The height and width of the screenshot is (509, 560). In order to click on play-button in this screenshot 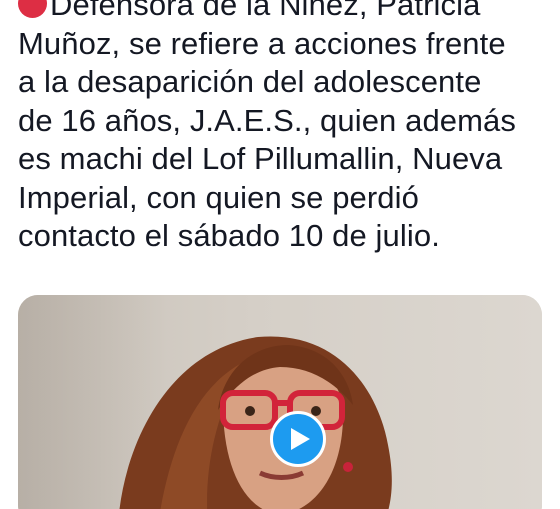, I will do `click(298, 439)`.